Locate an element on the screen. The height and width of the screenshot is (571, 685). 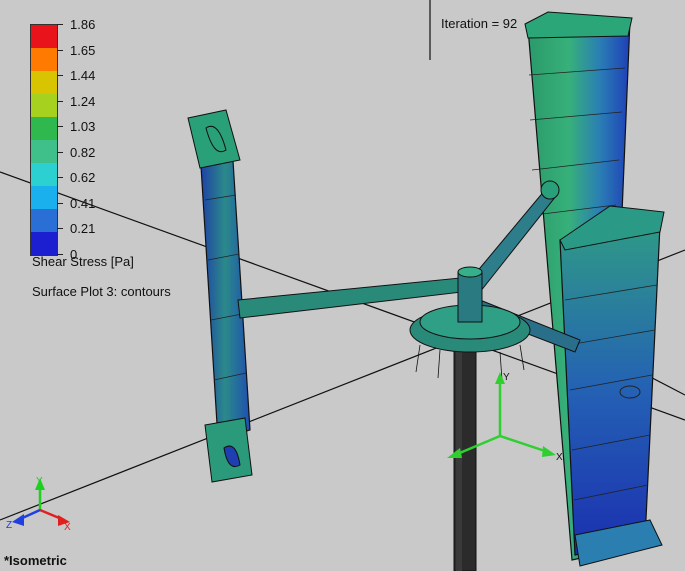
svg-text: X is located at coordinates (559, 457).